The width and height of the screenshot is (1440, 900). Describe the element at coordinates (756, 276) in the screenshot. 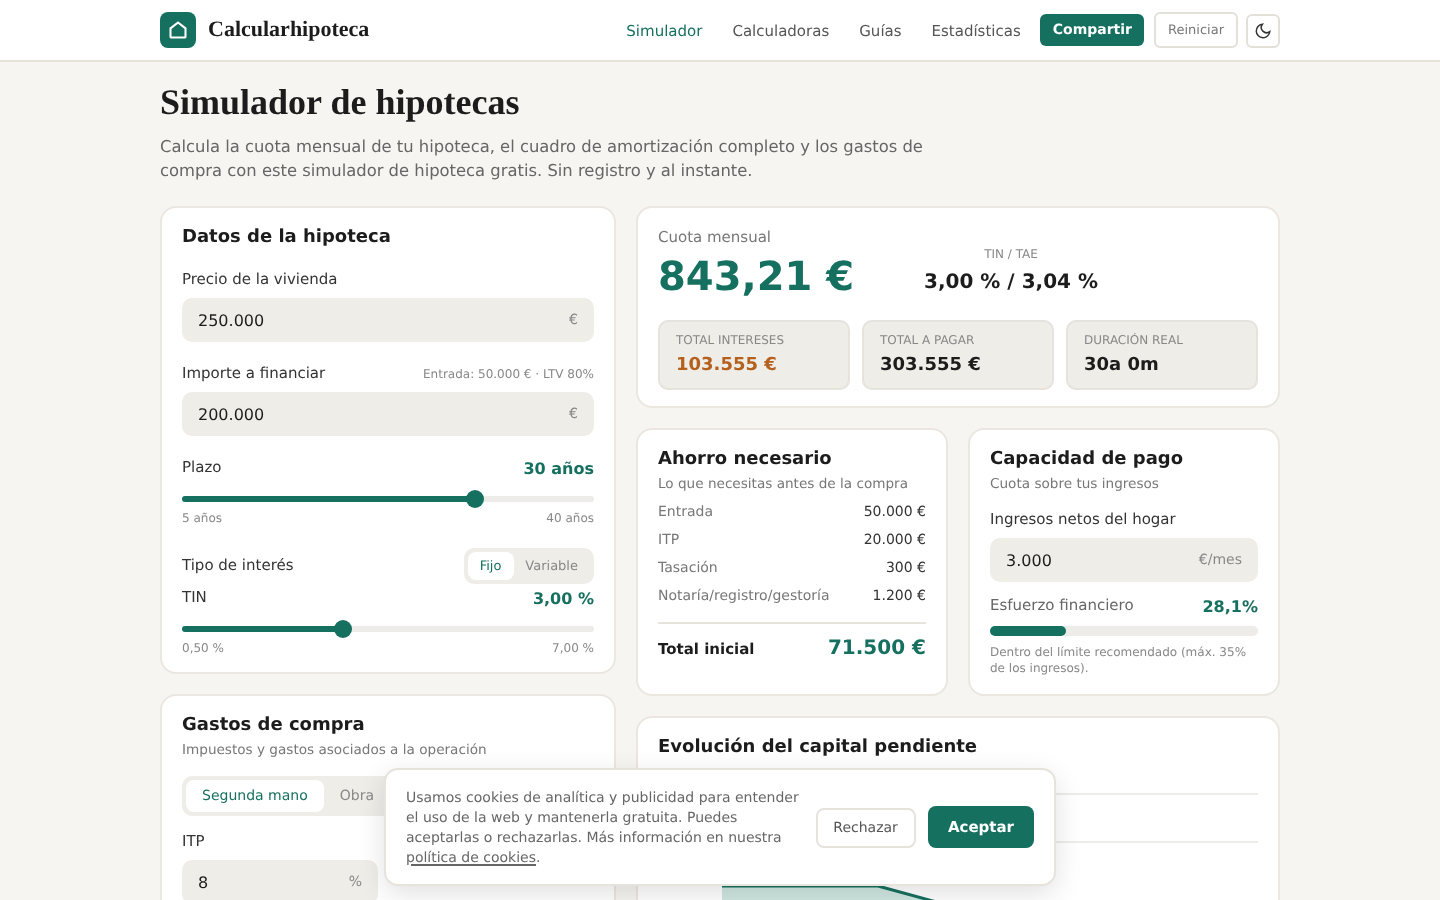

I see `monthly-payment: 843,21 €` at that location.